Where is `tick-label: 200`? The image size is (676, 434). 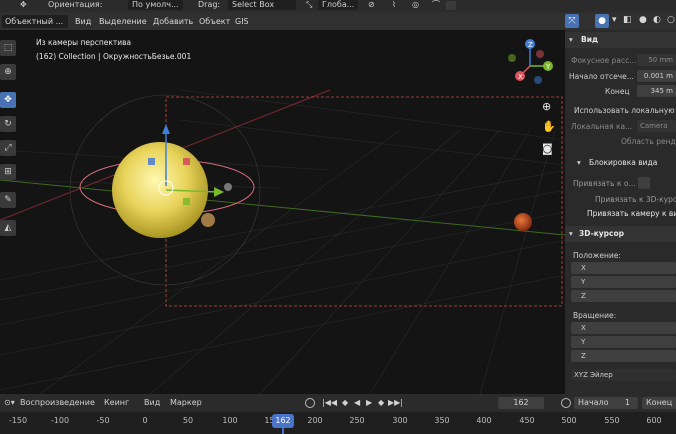 tick-label: 200 is located at coordinates (315, 420).